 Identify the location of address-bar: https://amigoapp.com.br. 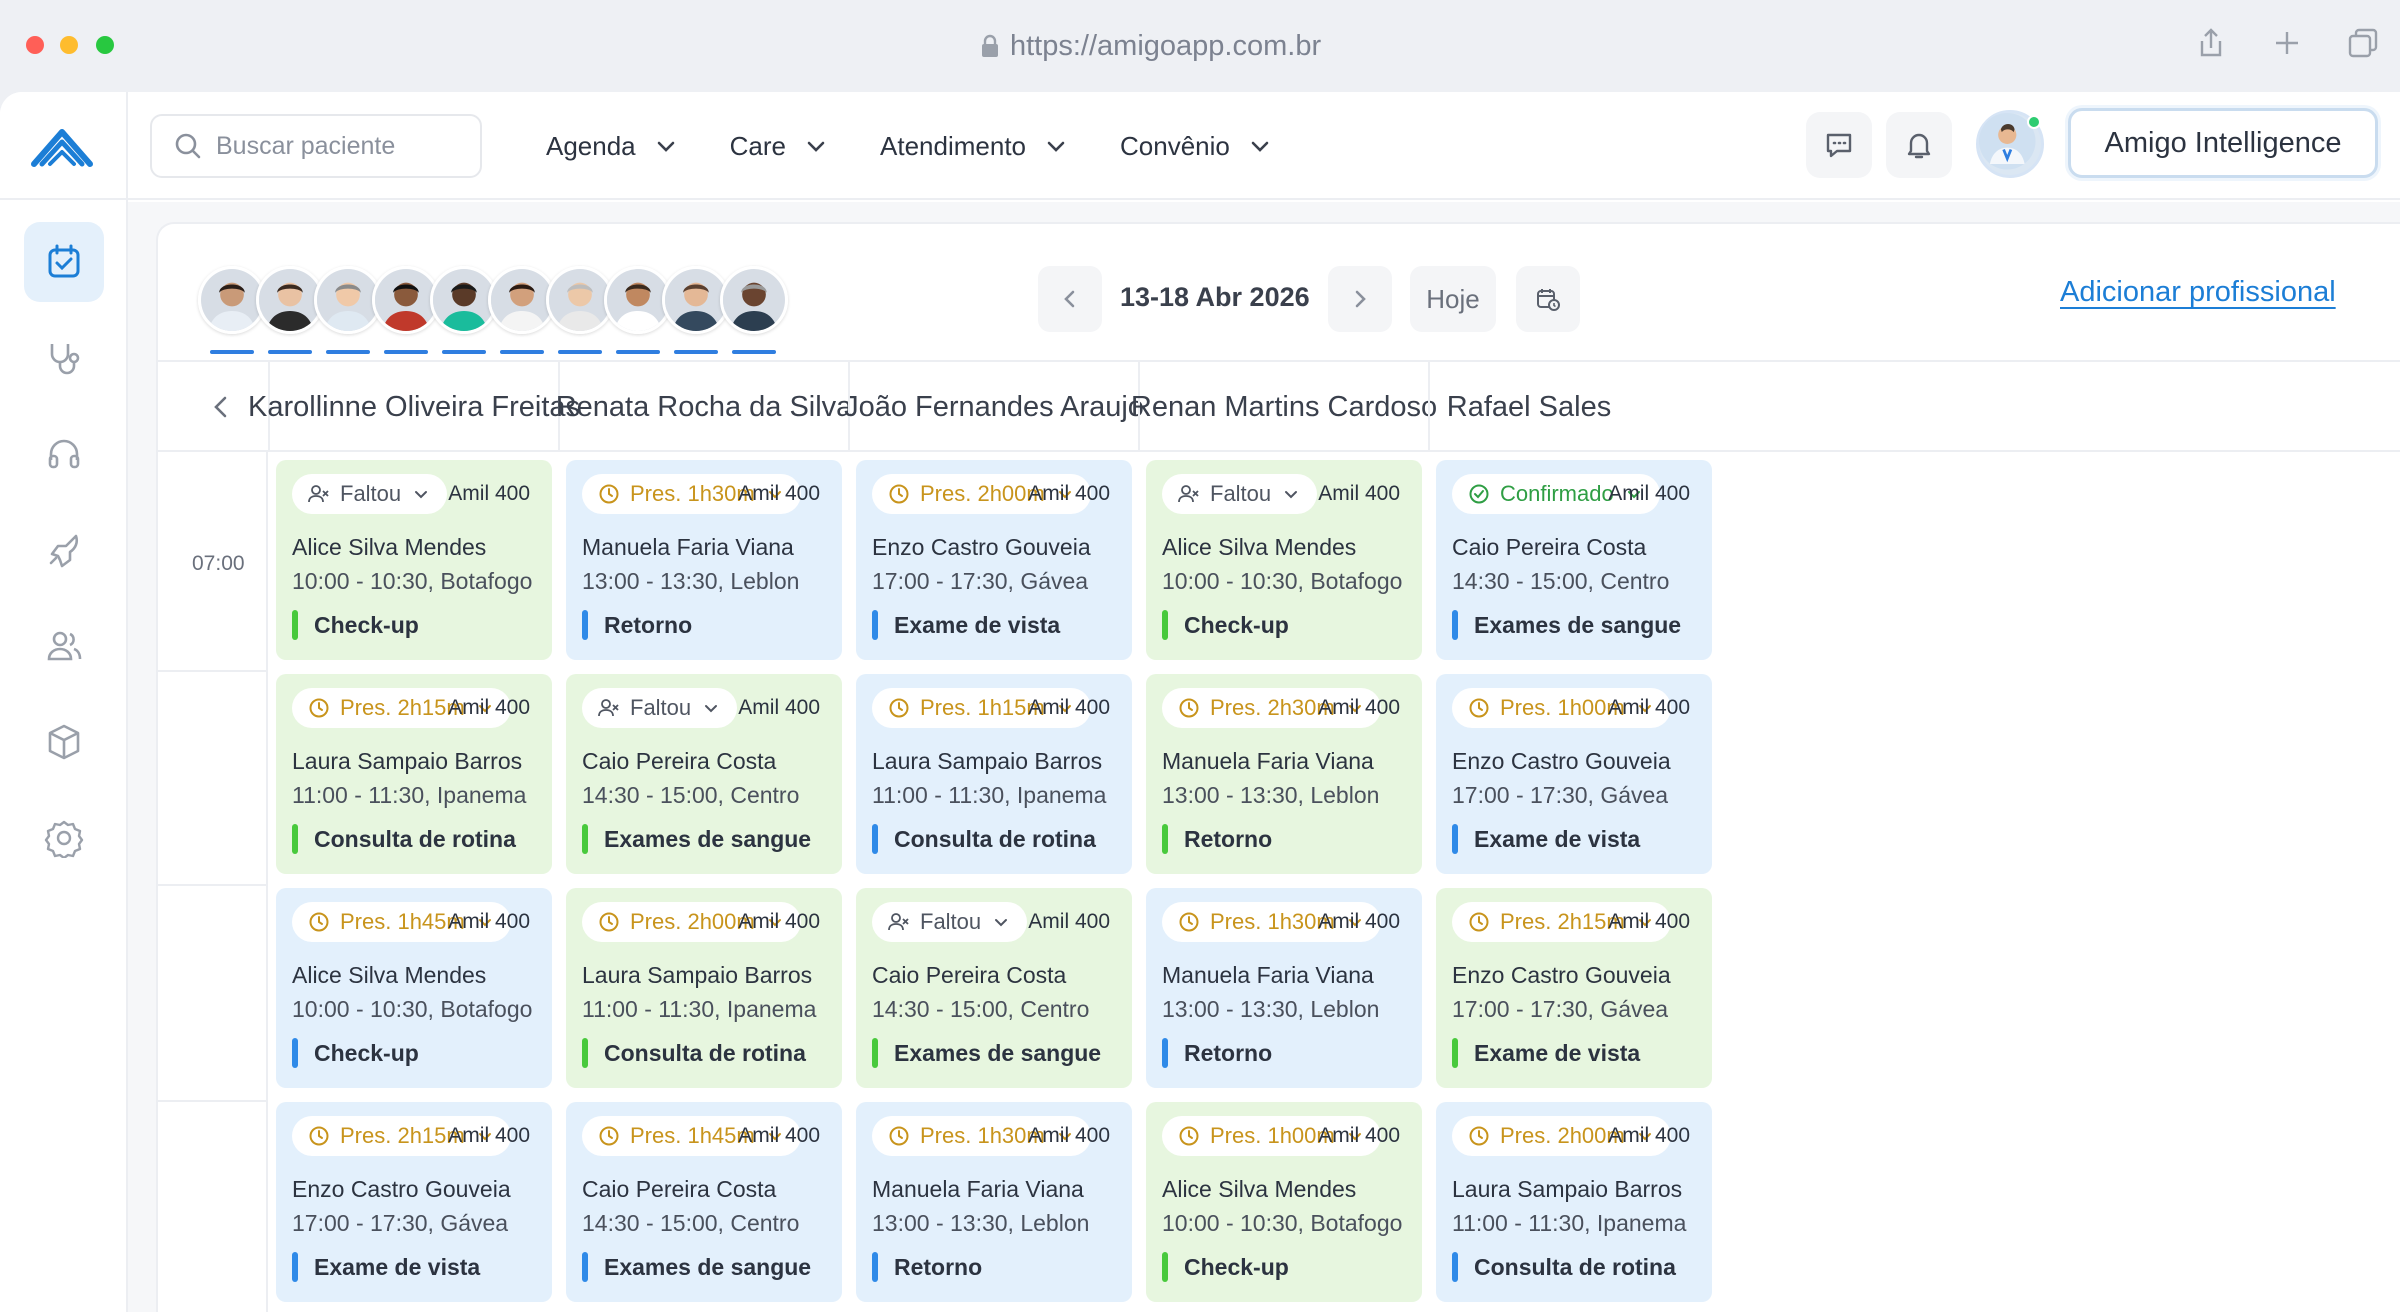
(1150, 46).